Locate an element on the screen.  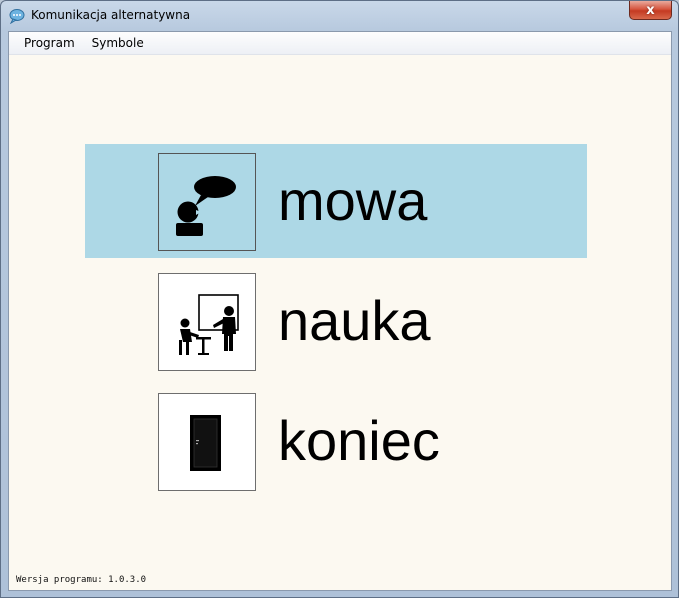
menu-bar: Program Symbole is located at coordinates (340, 43).